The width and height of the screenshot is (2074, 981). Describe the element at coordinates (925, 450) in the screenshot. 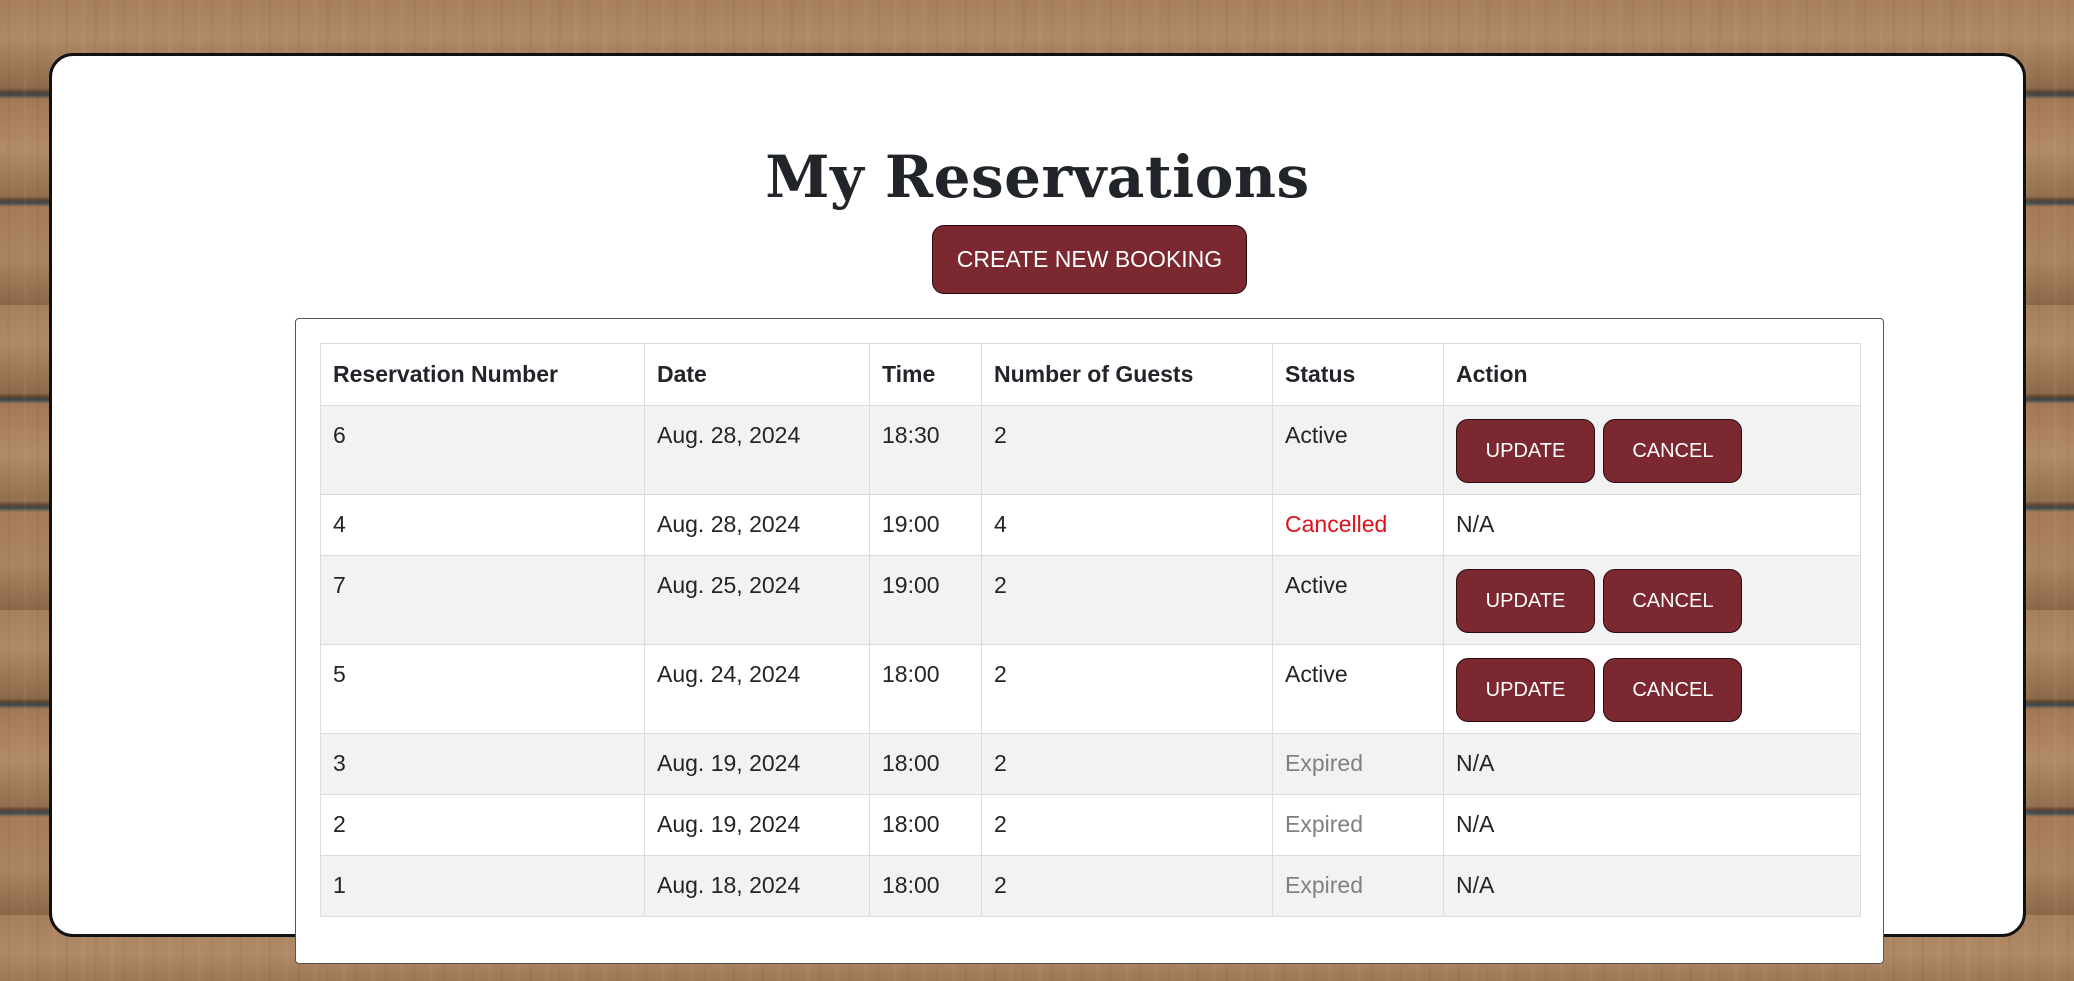

I see `time-cell: 18:30` at that location.